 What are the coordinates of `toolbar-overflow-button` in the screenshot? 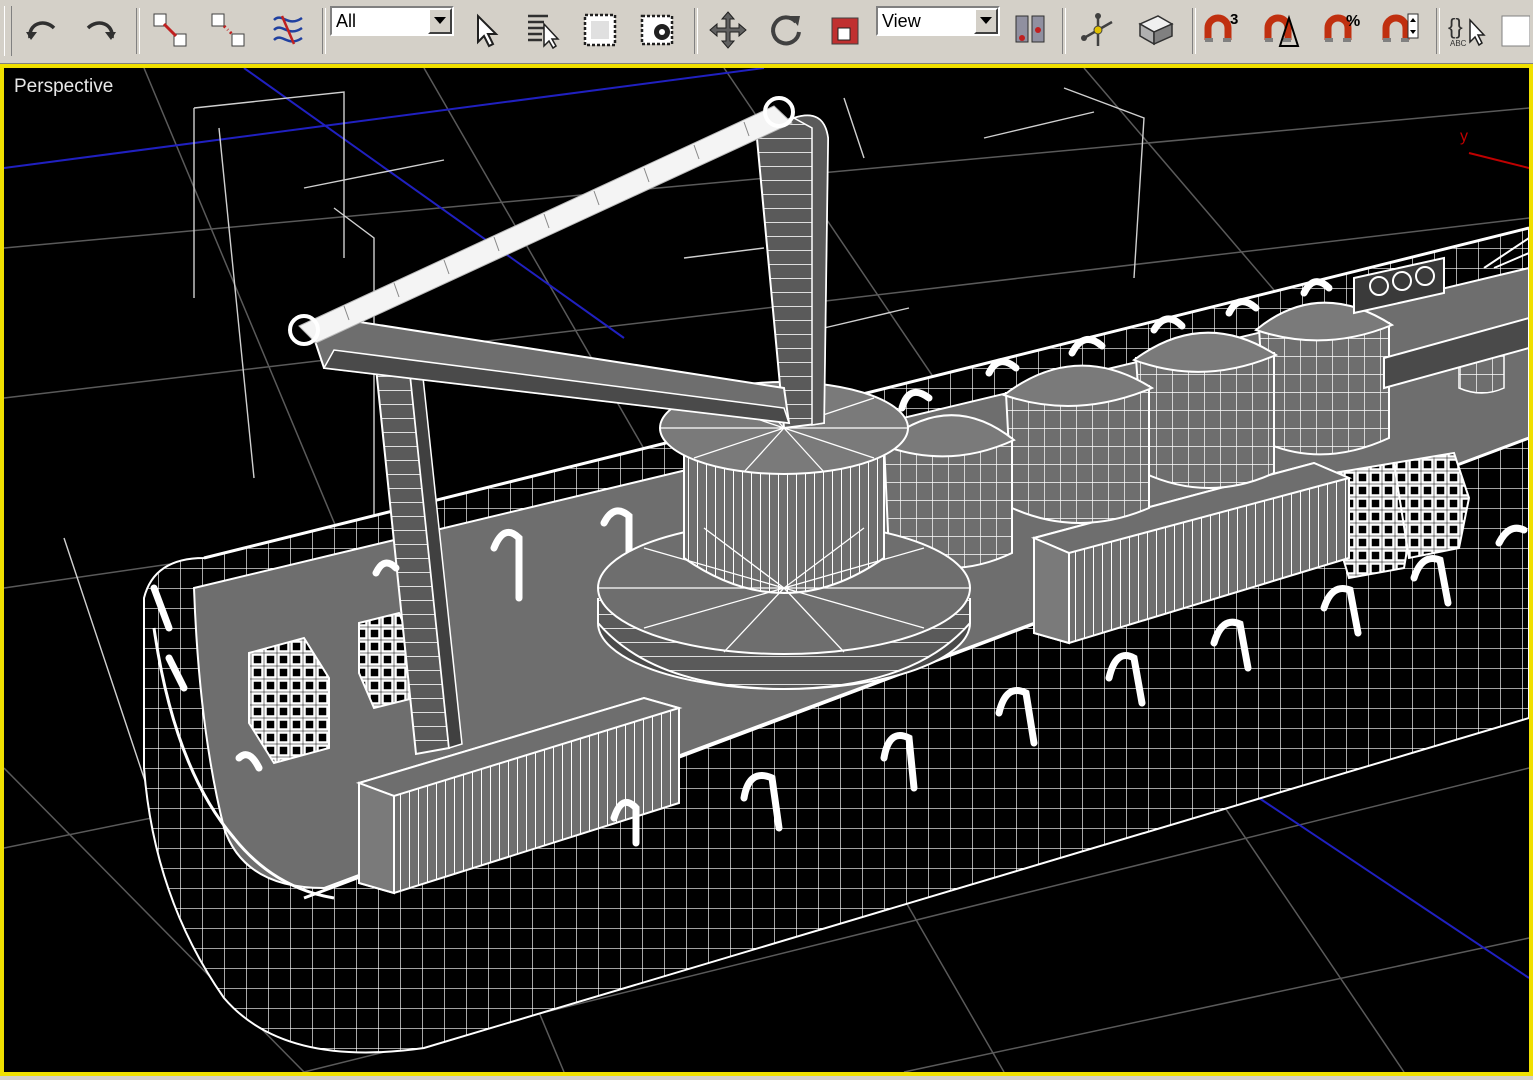 It's located at (1515, 30).